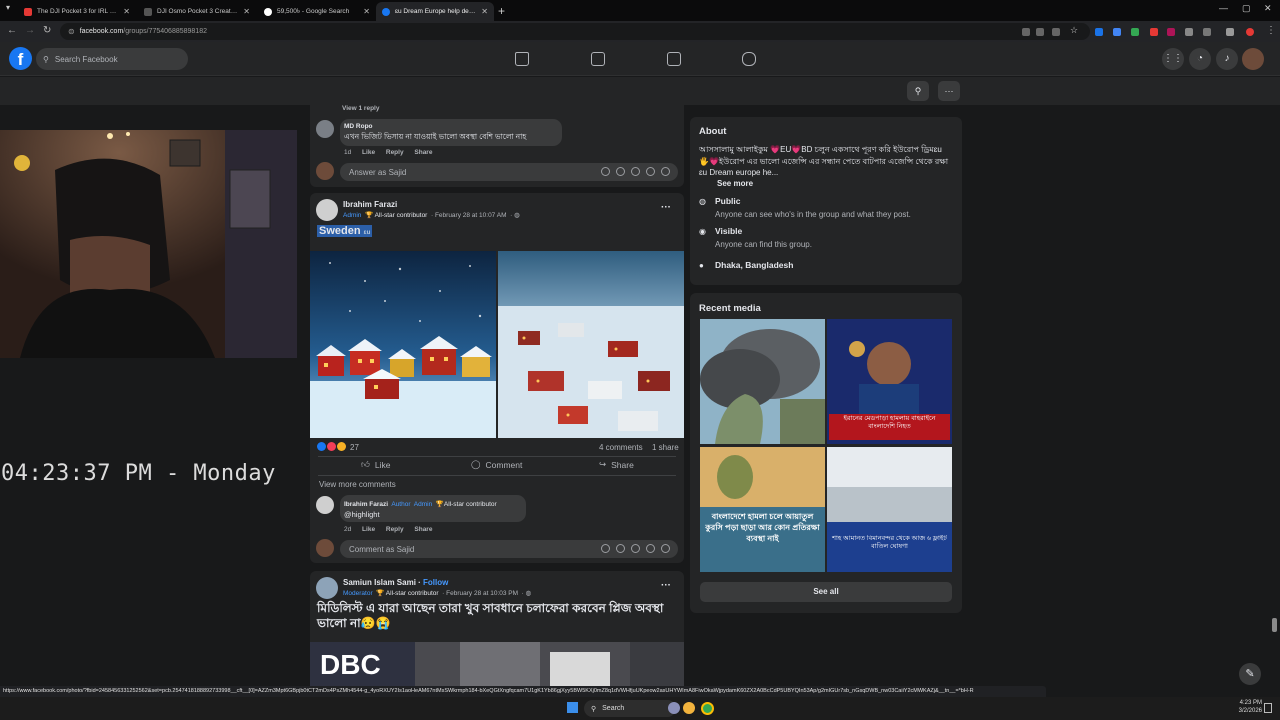  What do you see at coordinates (509, 549) in the screenshot?
I see `comment-input: Comment as Sajid` at bounding box center [509, 549].